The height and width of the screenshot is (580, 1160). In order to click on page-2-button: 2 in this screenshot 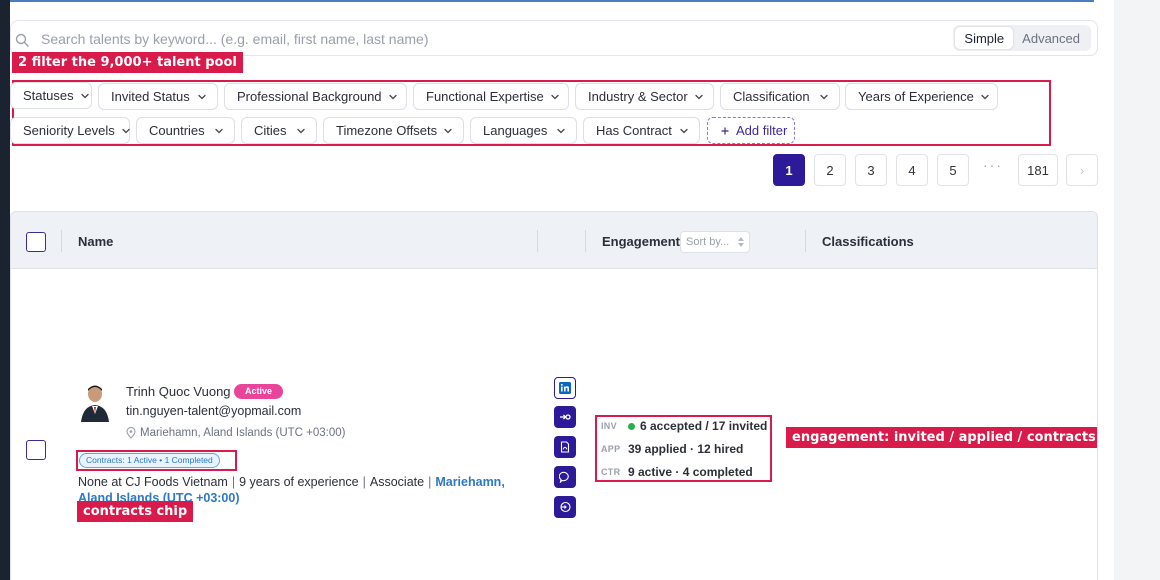, I will do `click(830, 170)`.